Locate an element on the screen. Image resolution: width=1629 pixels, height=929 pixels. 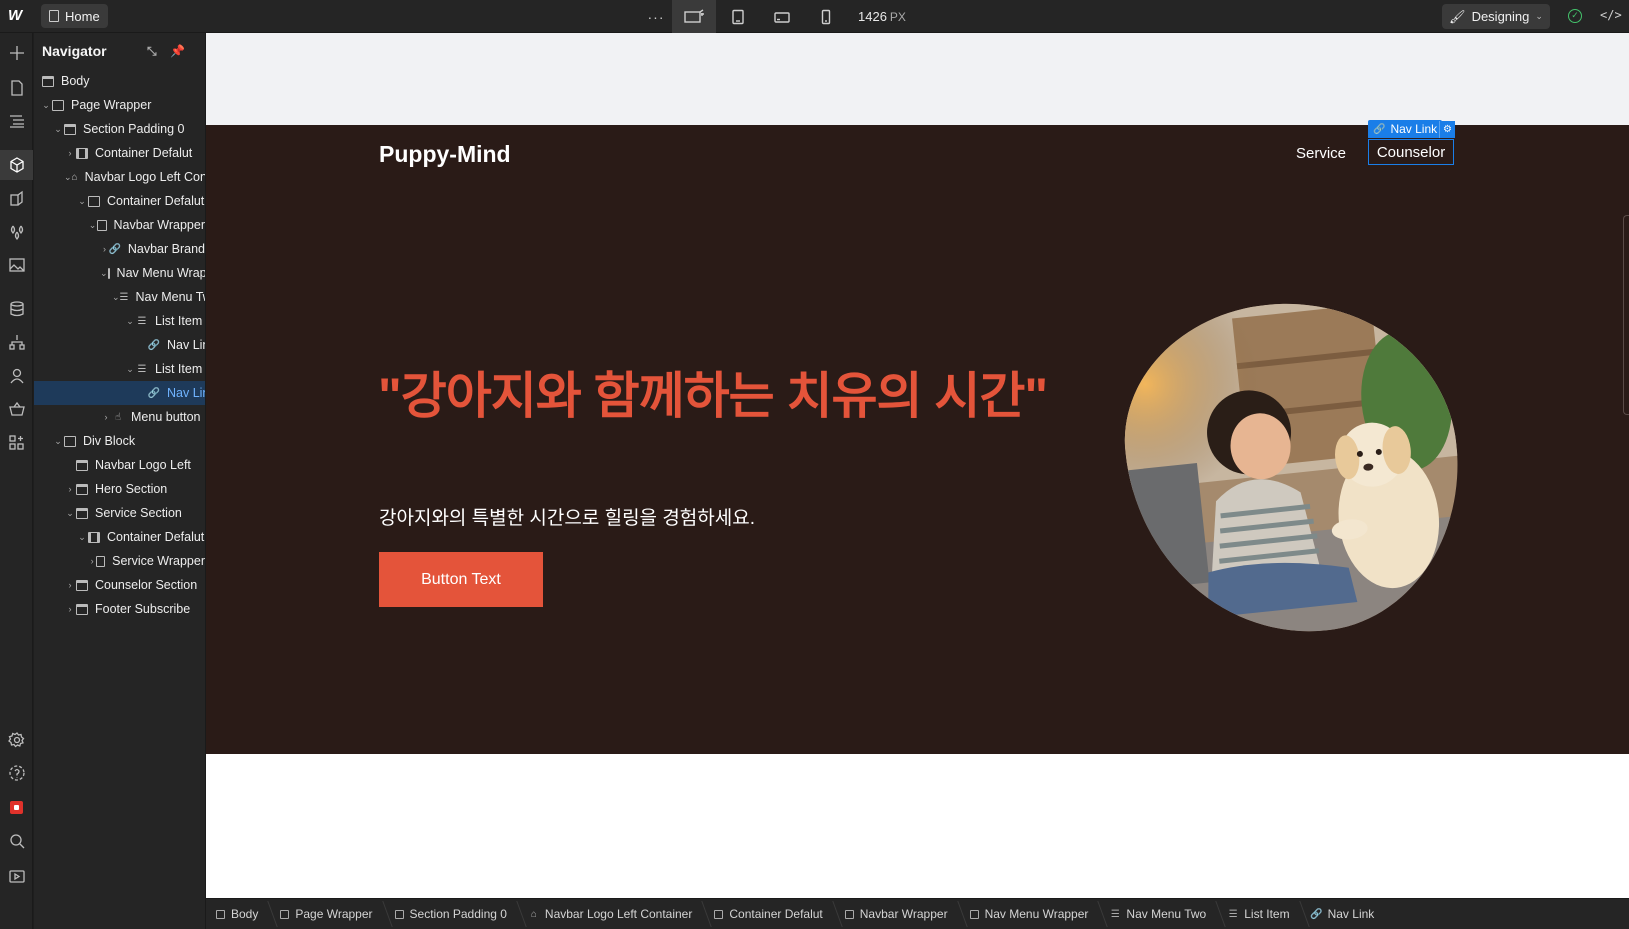
link-icon: 🔗 is located at coordinates (115, 249).